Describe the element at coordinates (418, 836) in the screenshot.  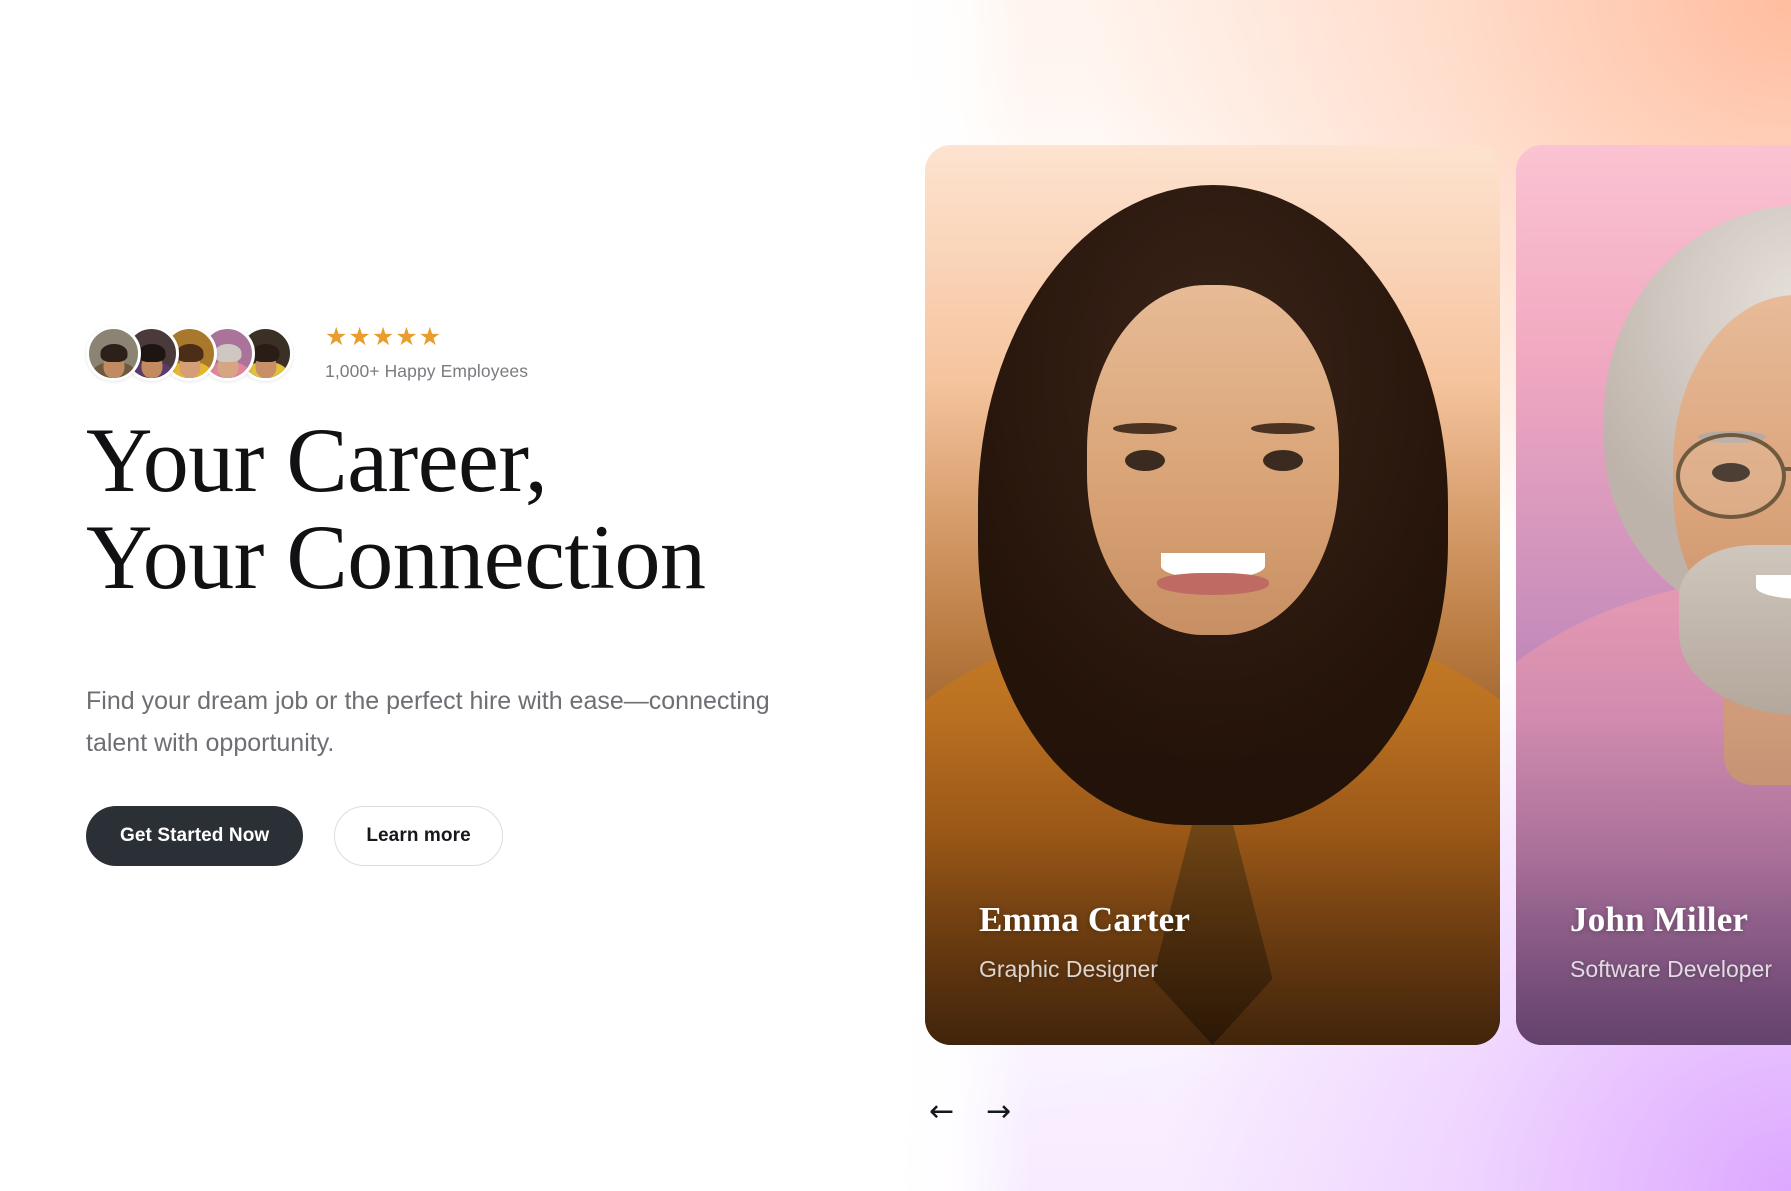
I see `learn-more-button: Learn more` at that location.